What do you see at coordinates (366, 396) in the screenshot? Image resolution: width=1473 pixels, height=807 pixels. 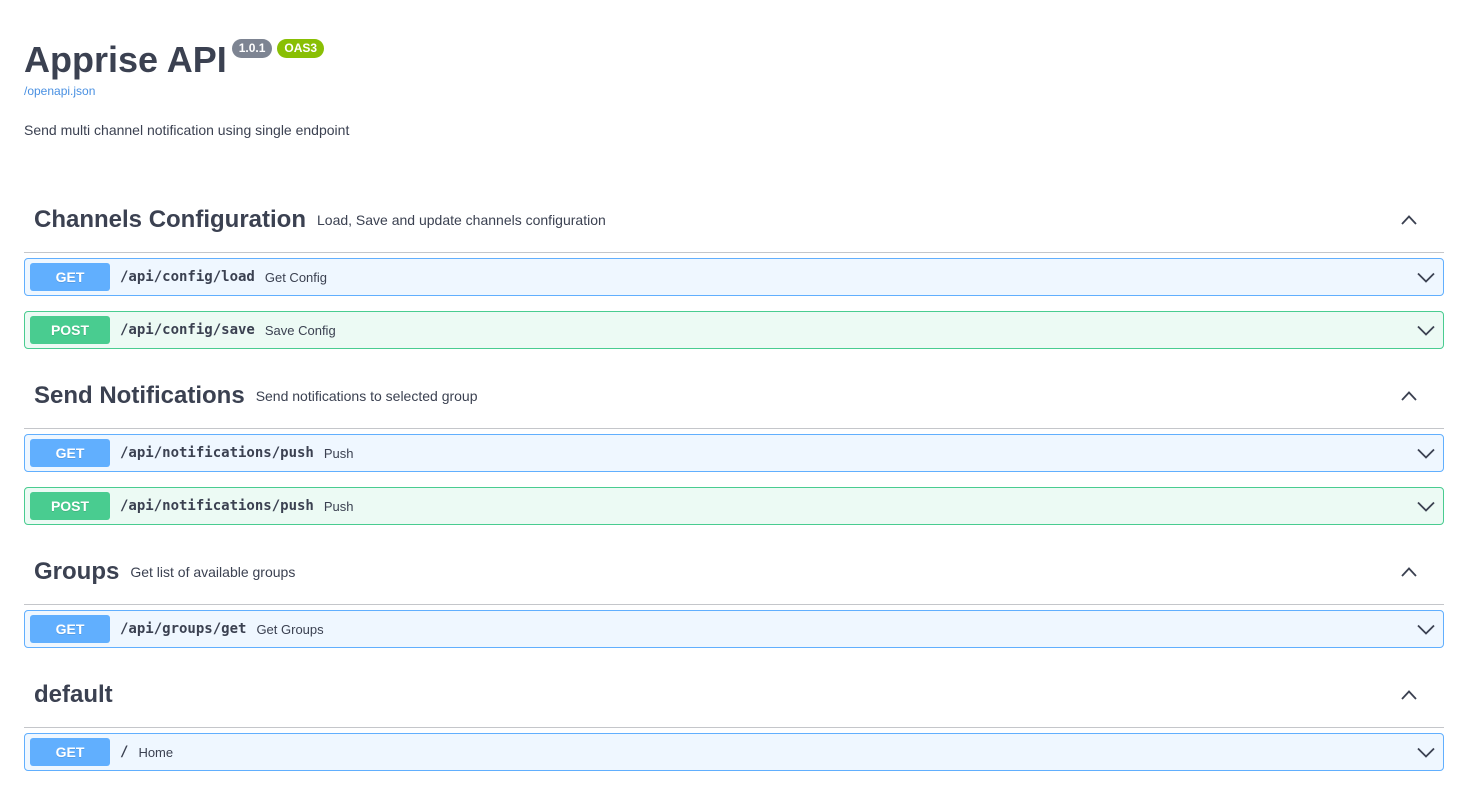 I see `tag-description: Send notifications to selected group` at bounding box center [366, 396].